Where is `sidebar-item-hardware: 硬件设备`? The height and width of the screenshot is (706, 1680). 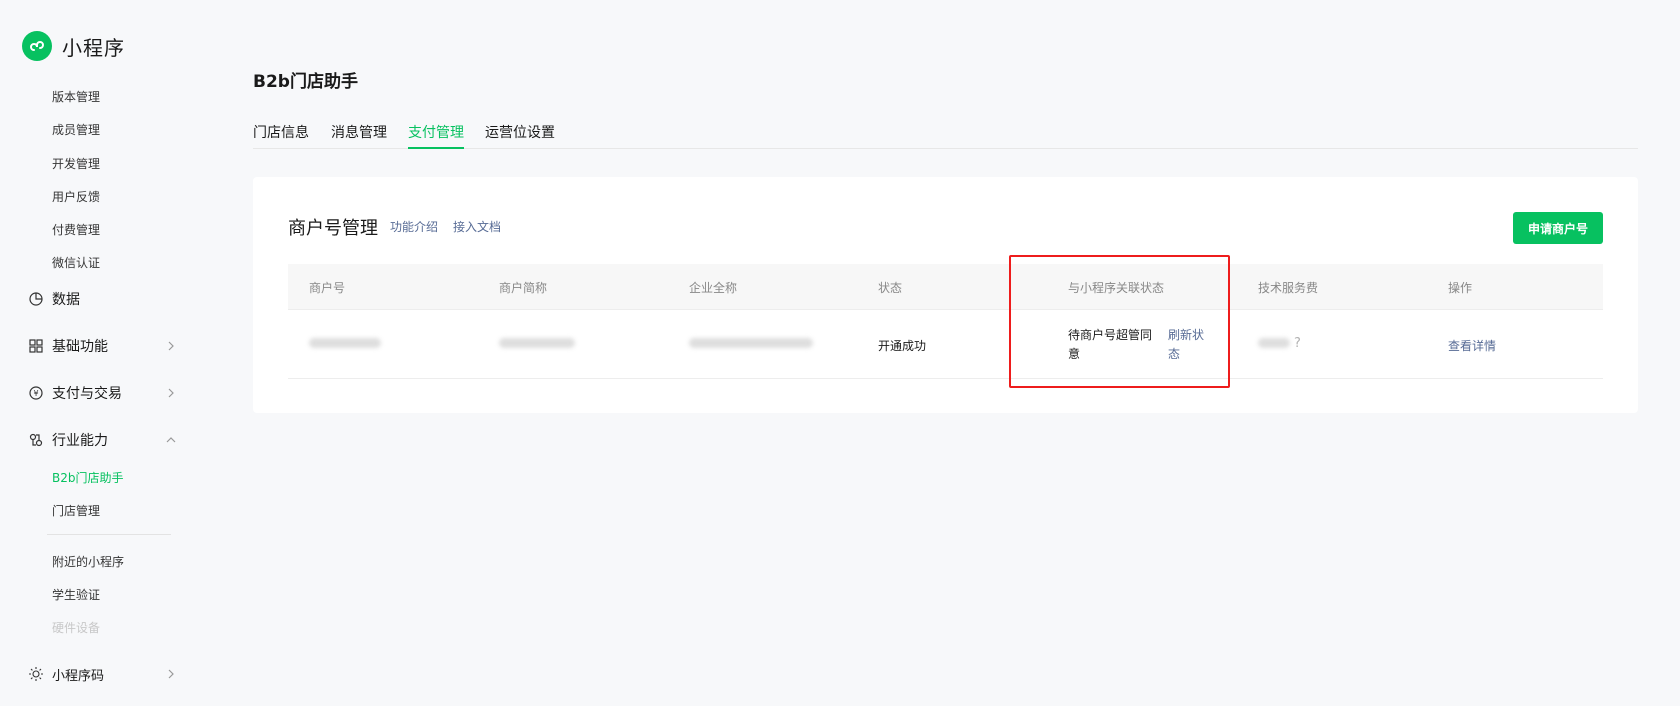 sidebar-item-hardware: 硬件设备 is located at coordinates (76, 627).